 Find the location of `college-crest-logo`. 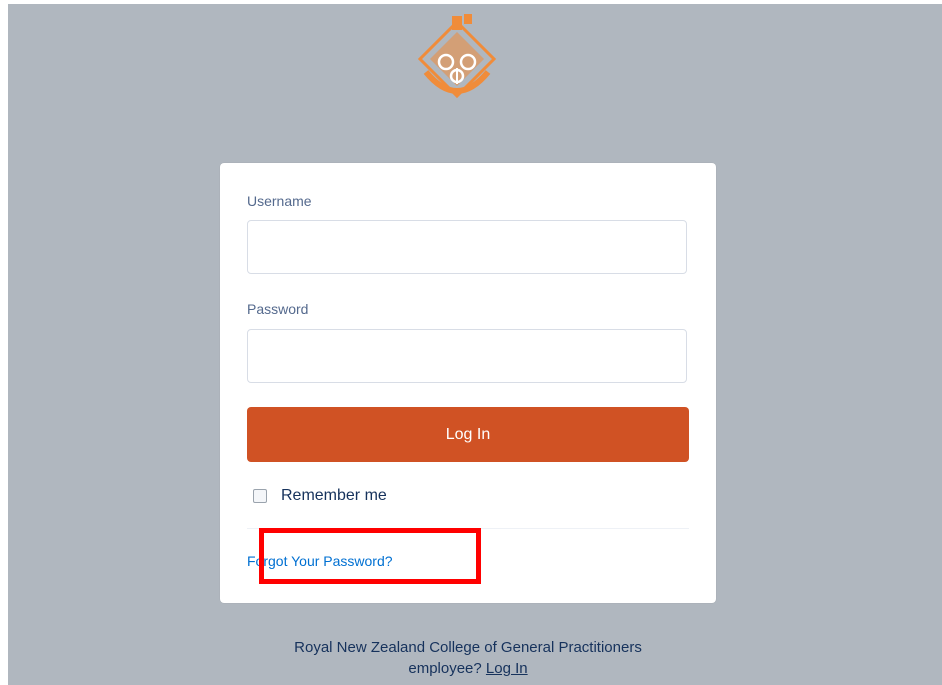

college-crest-logo is located at coordinates (457, 59).